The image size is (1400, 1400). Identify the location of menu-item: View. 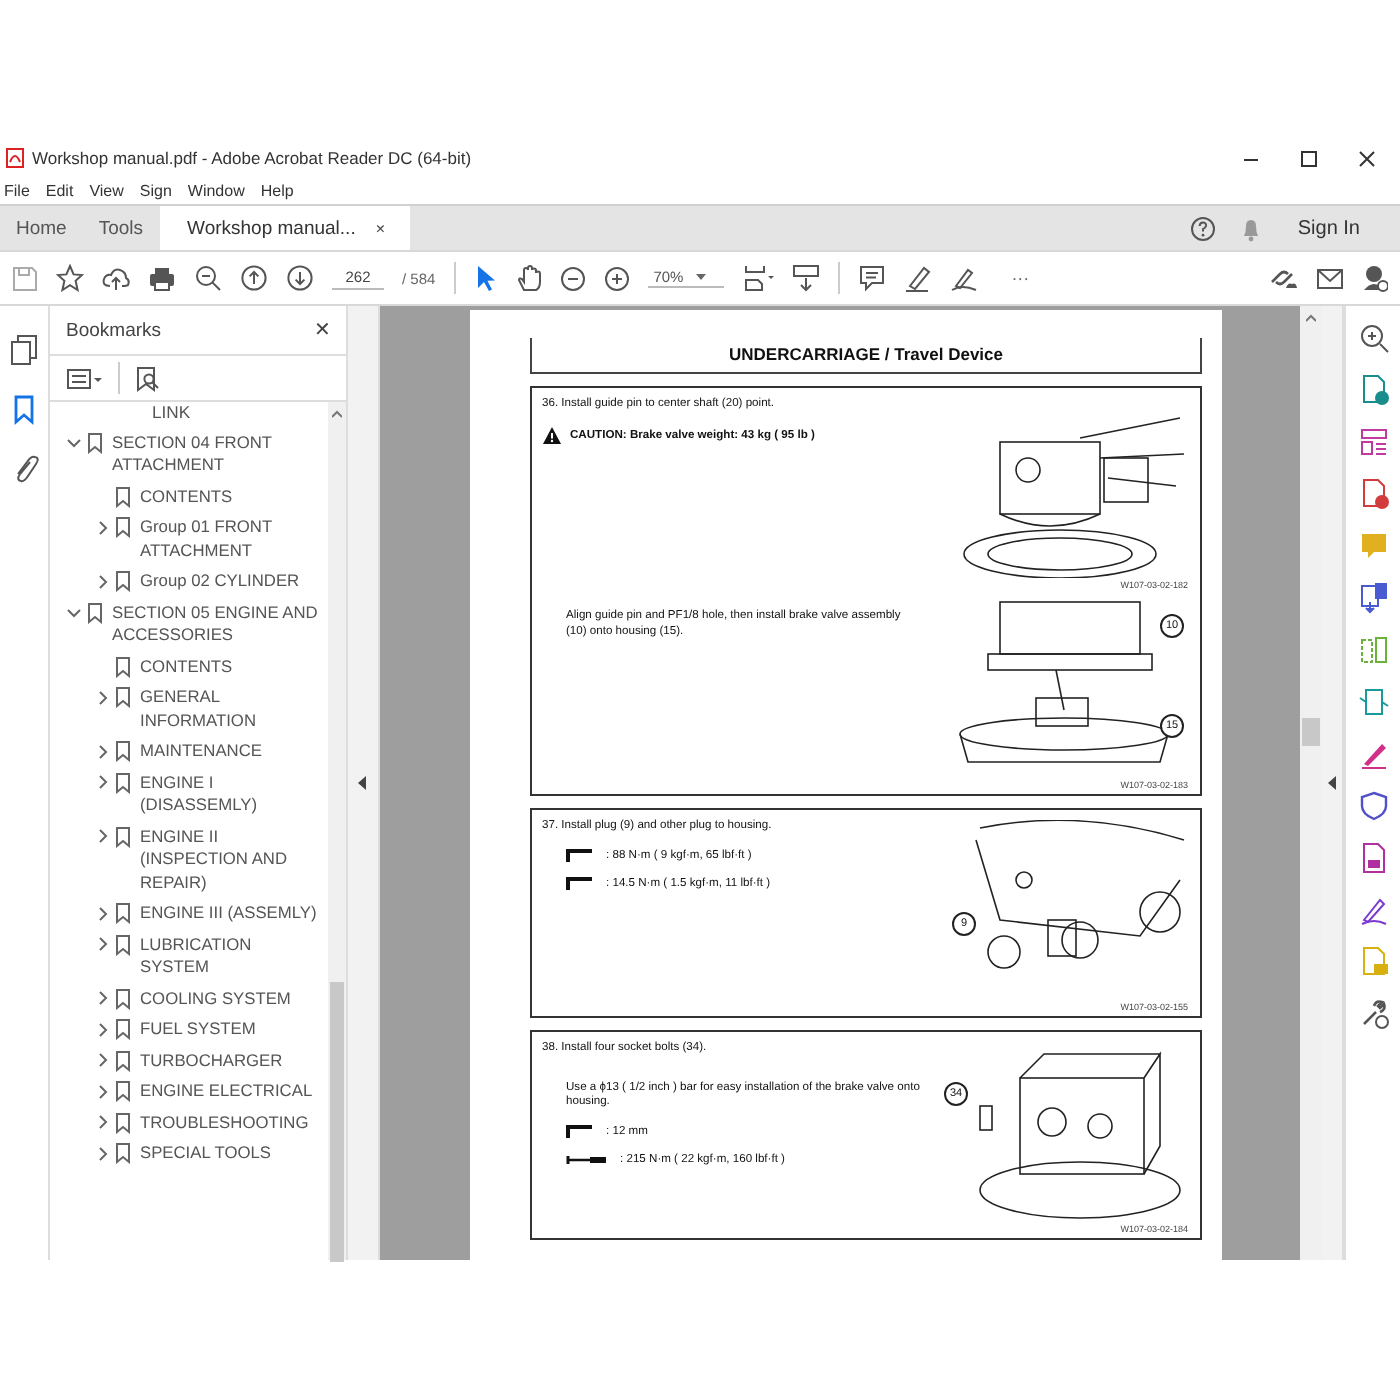
(106, 190).